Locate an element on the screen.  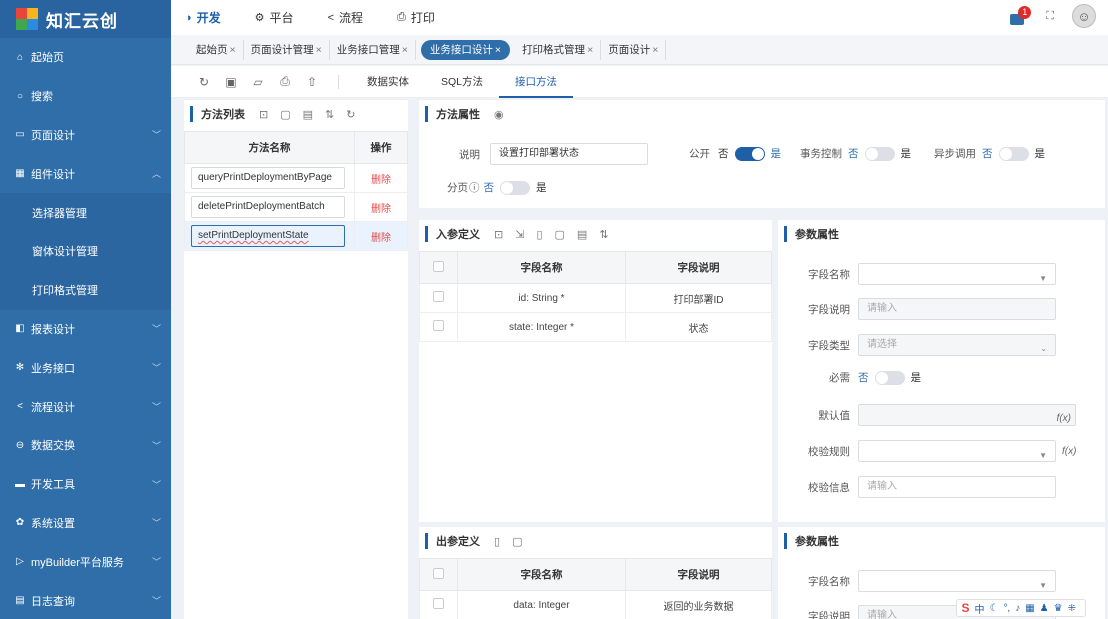
toolbar-tab-0: 数据实体 is located at coordinates (388, 82).